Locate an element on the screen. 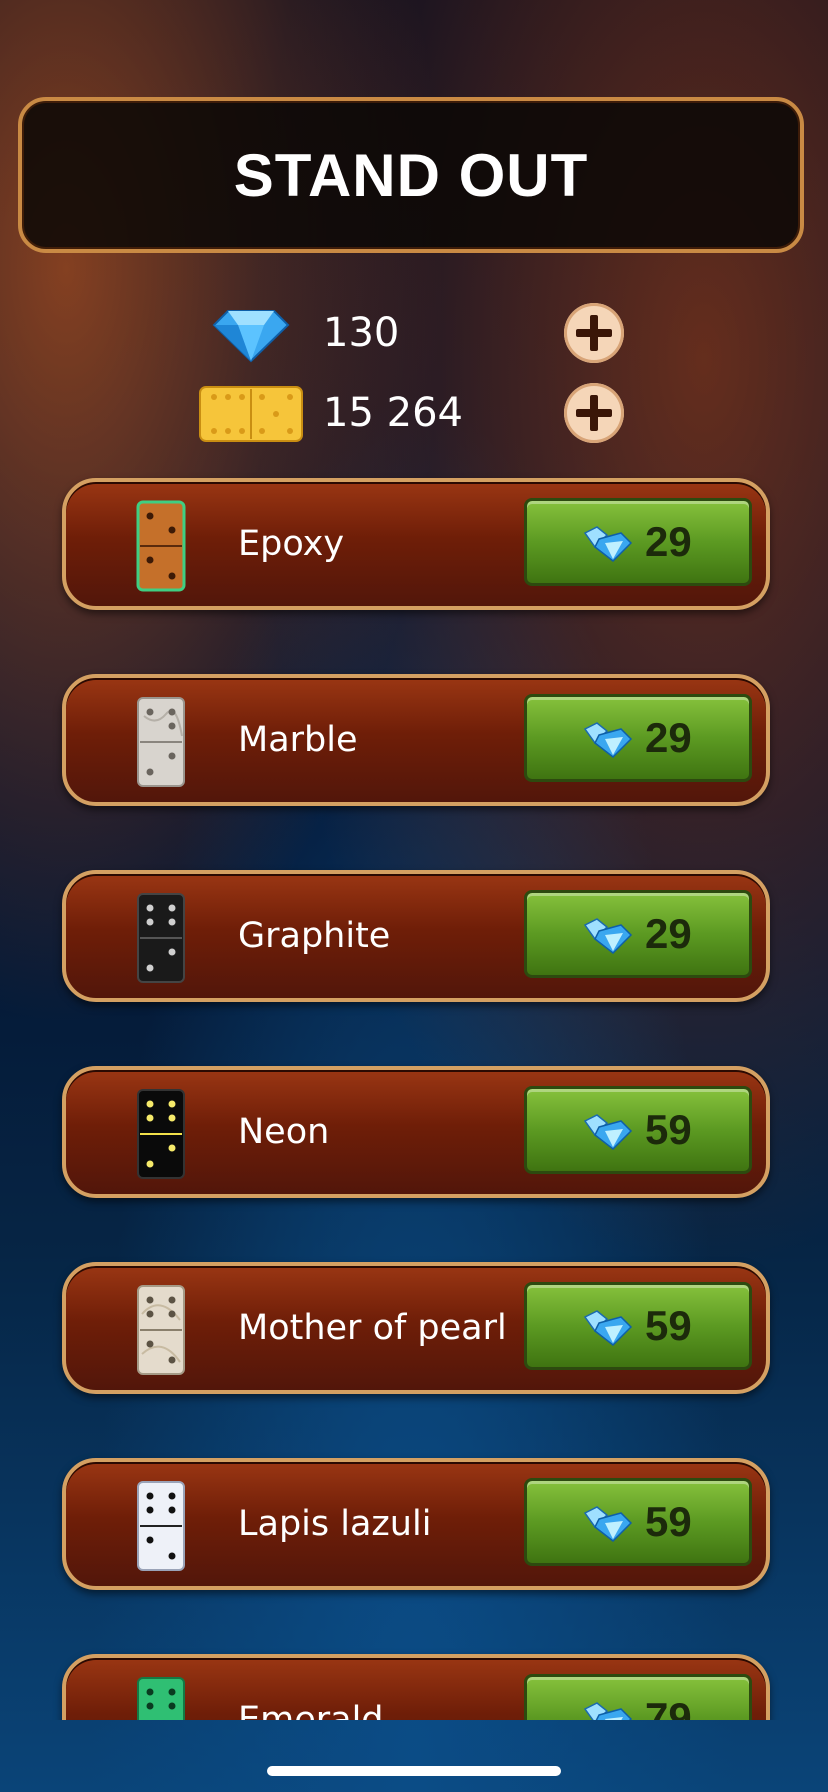 This screenshot has height=1792, width=828. list-item-emerald: Emerald 79 is located at coordinates (416, 1687).